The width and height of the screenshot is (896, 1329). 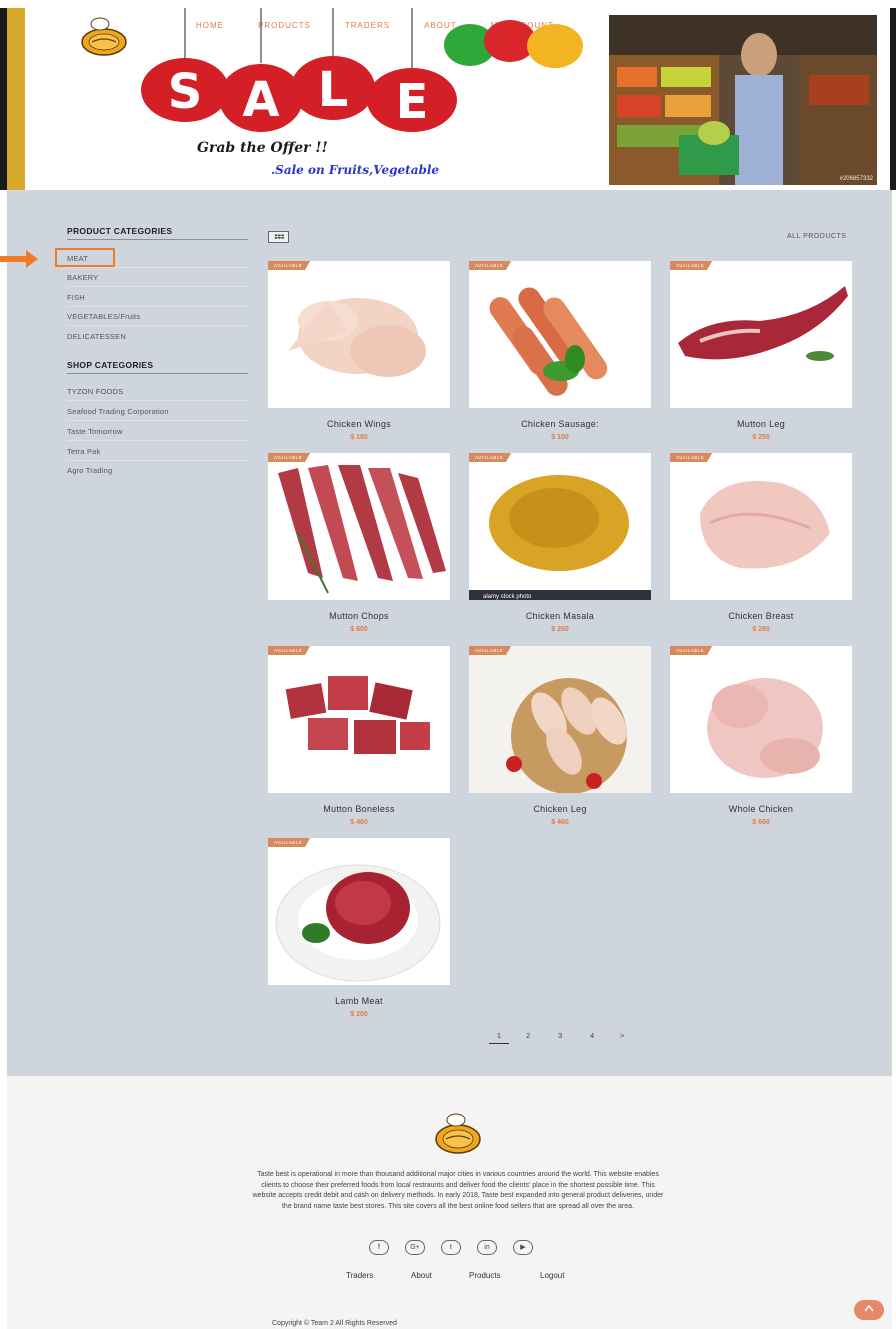 What do you see at coordinates (816, 236) in the screenshot?
I see `all-products-label: ALL PRODUCTS` at bounding box center [816, 236].